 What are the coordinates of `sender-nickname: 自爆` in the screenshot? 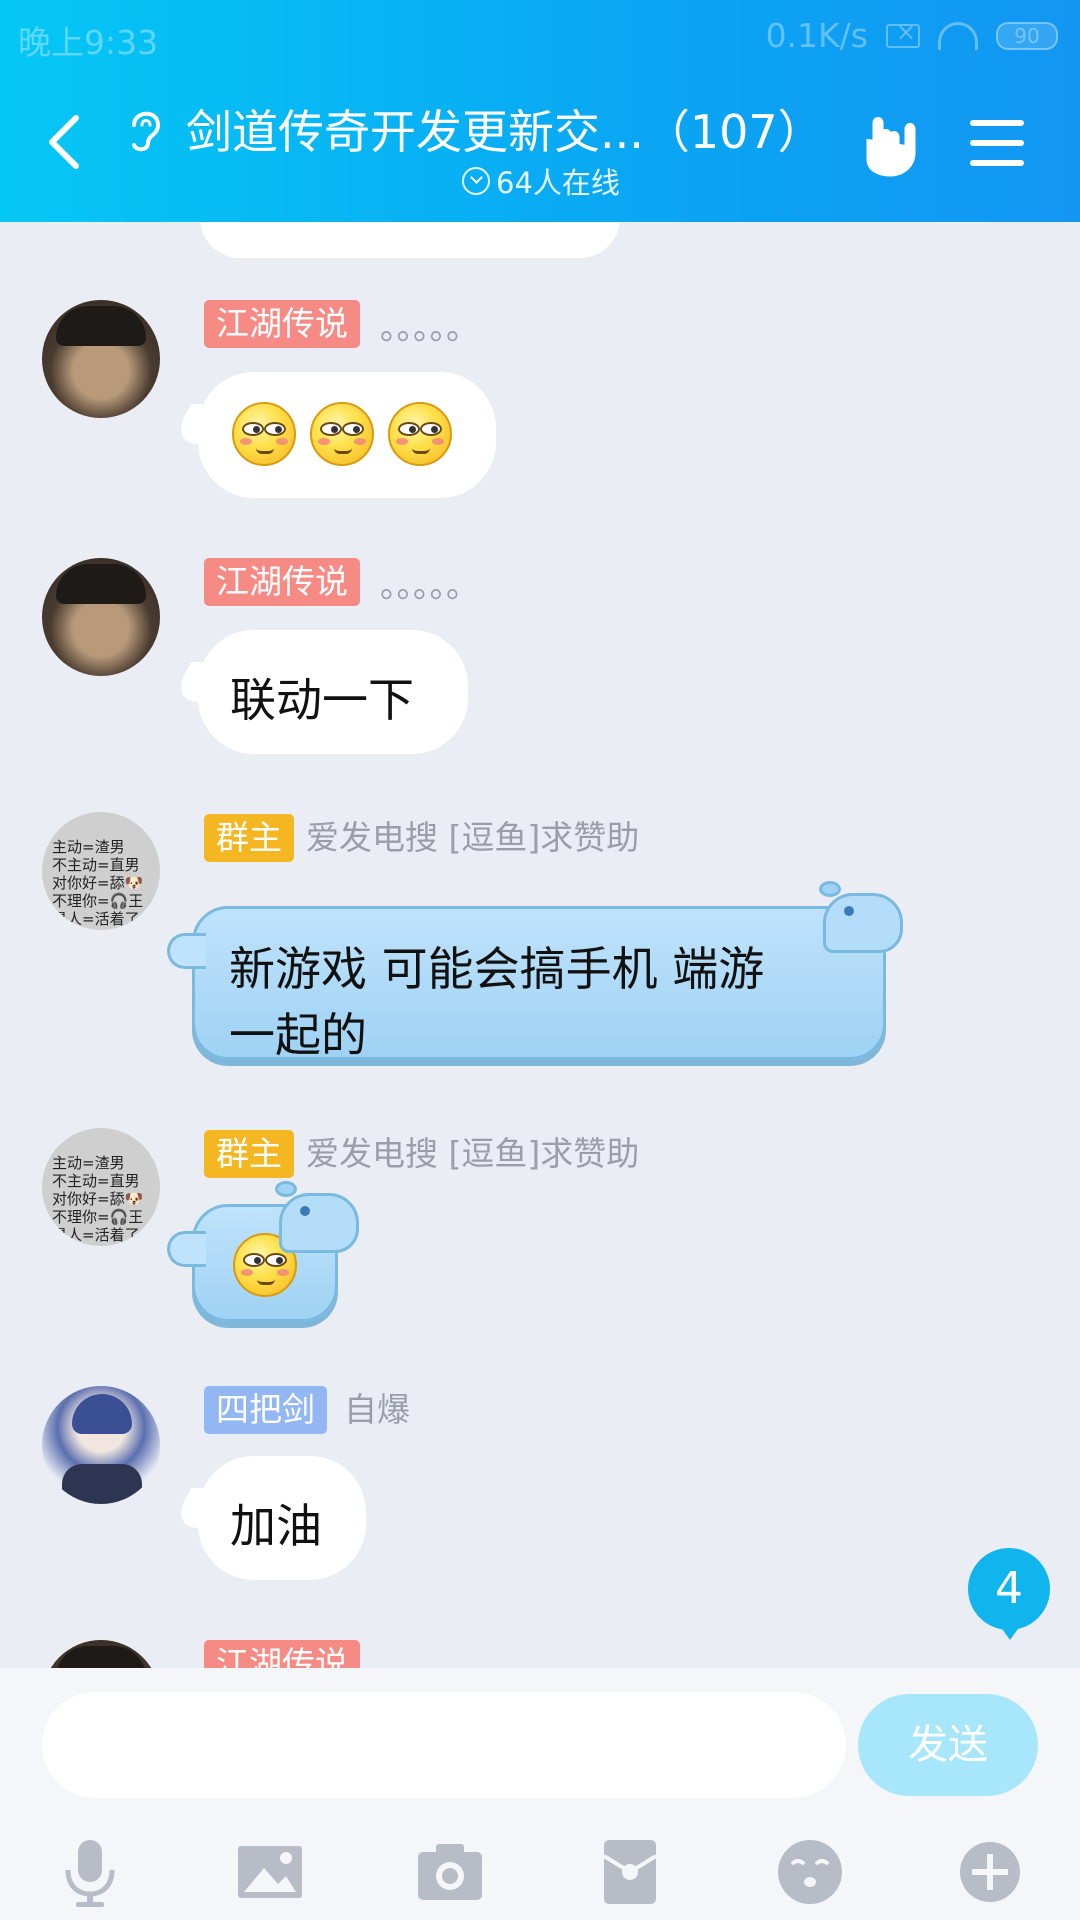 It's located at (377, 1410).